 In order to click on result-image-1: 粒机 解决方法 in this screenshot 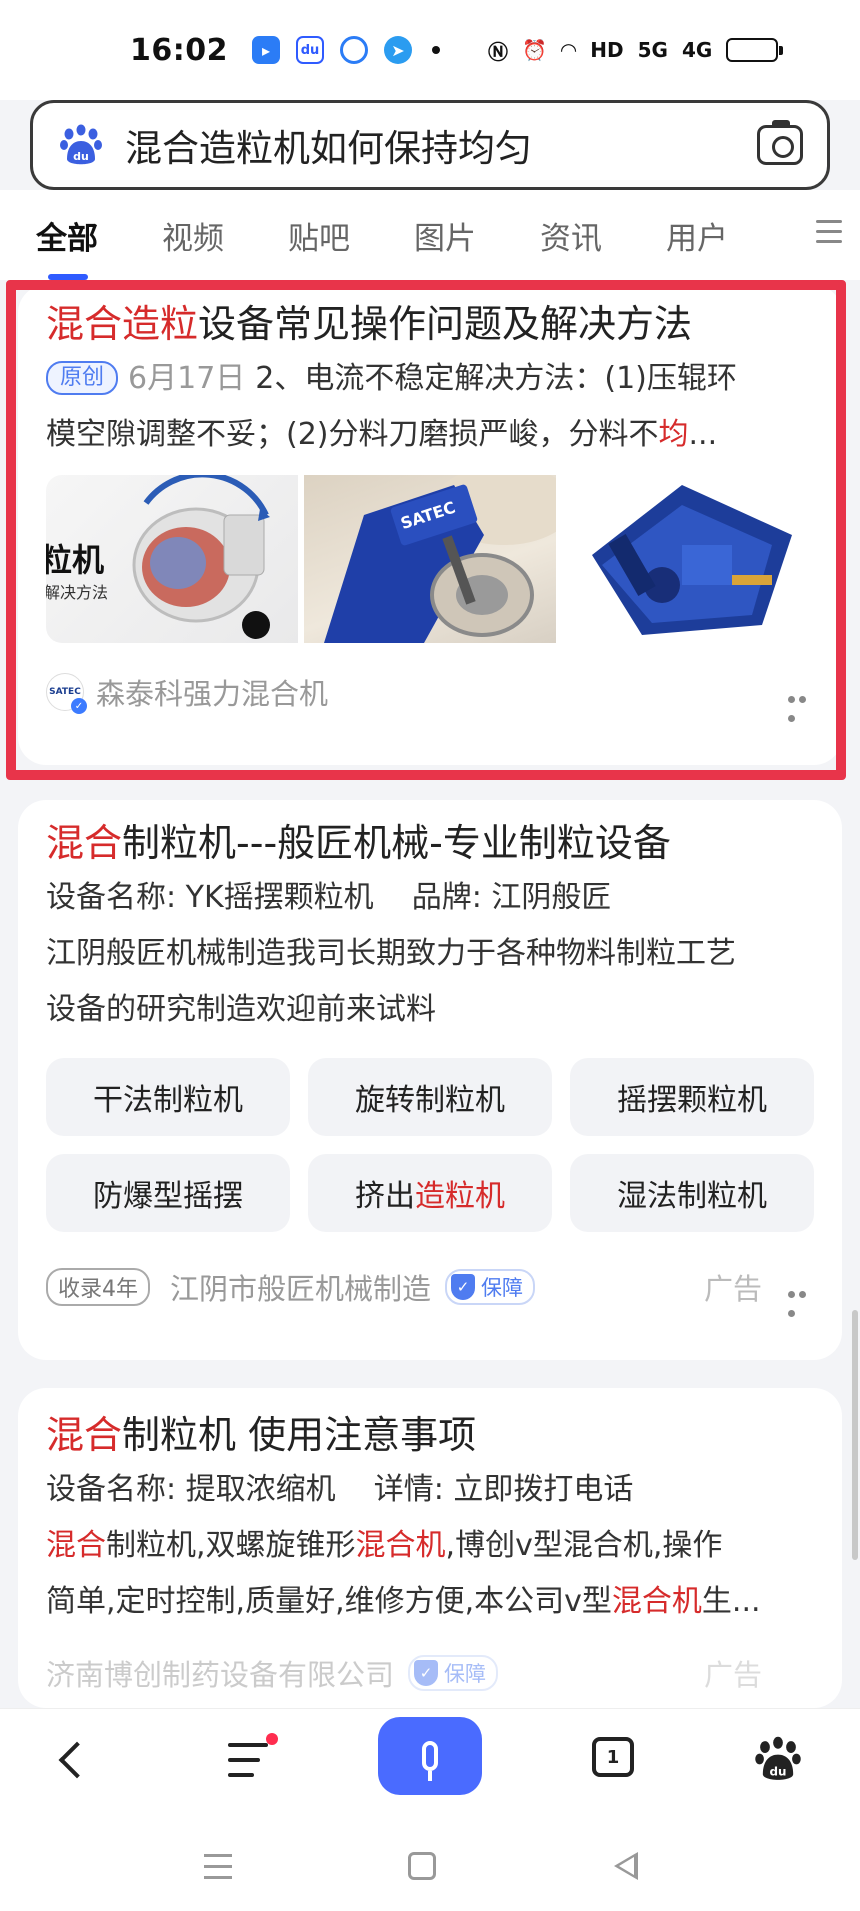, I will do `click(172, 559)`.